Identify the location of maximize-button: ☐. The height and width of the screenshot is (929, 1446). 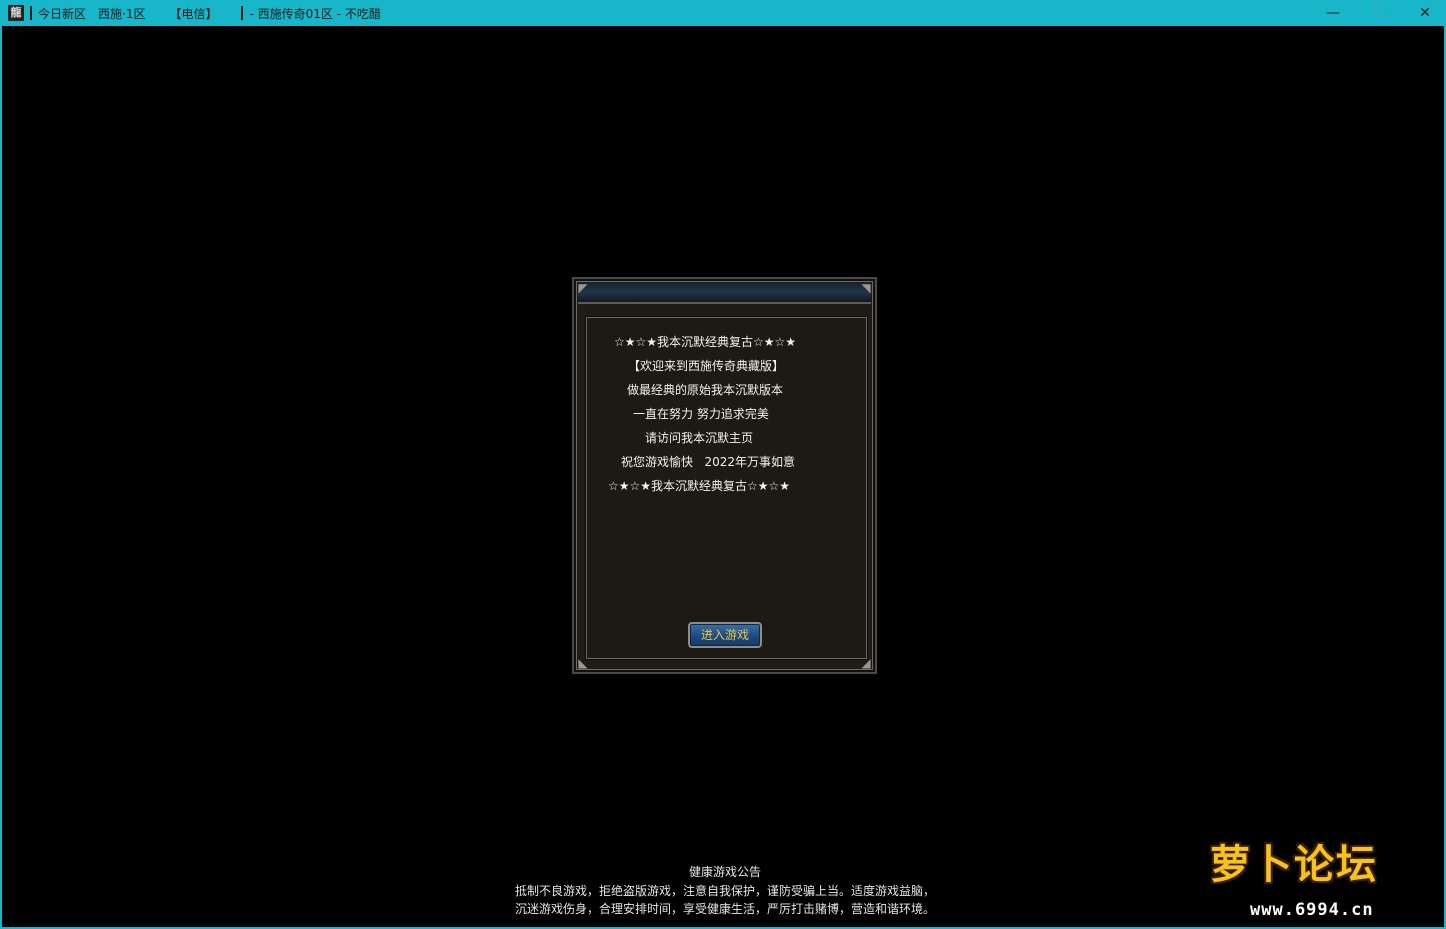
(1379, 13).